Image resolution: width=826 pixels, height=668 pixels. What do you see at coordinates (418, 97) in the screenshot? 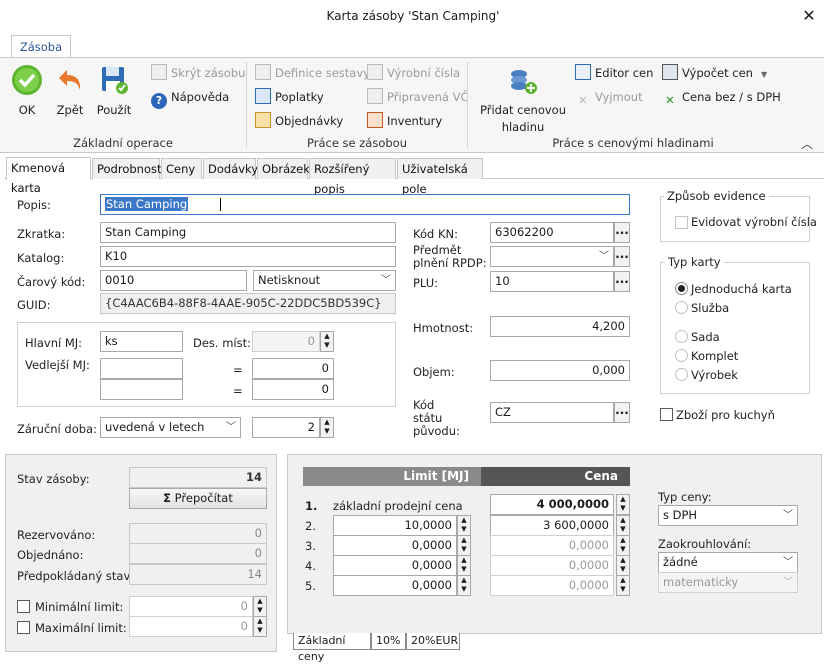
I see `prepared-serial-button: Připravená VČ` at bounding box center [418, 97].